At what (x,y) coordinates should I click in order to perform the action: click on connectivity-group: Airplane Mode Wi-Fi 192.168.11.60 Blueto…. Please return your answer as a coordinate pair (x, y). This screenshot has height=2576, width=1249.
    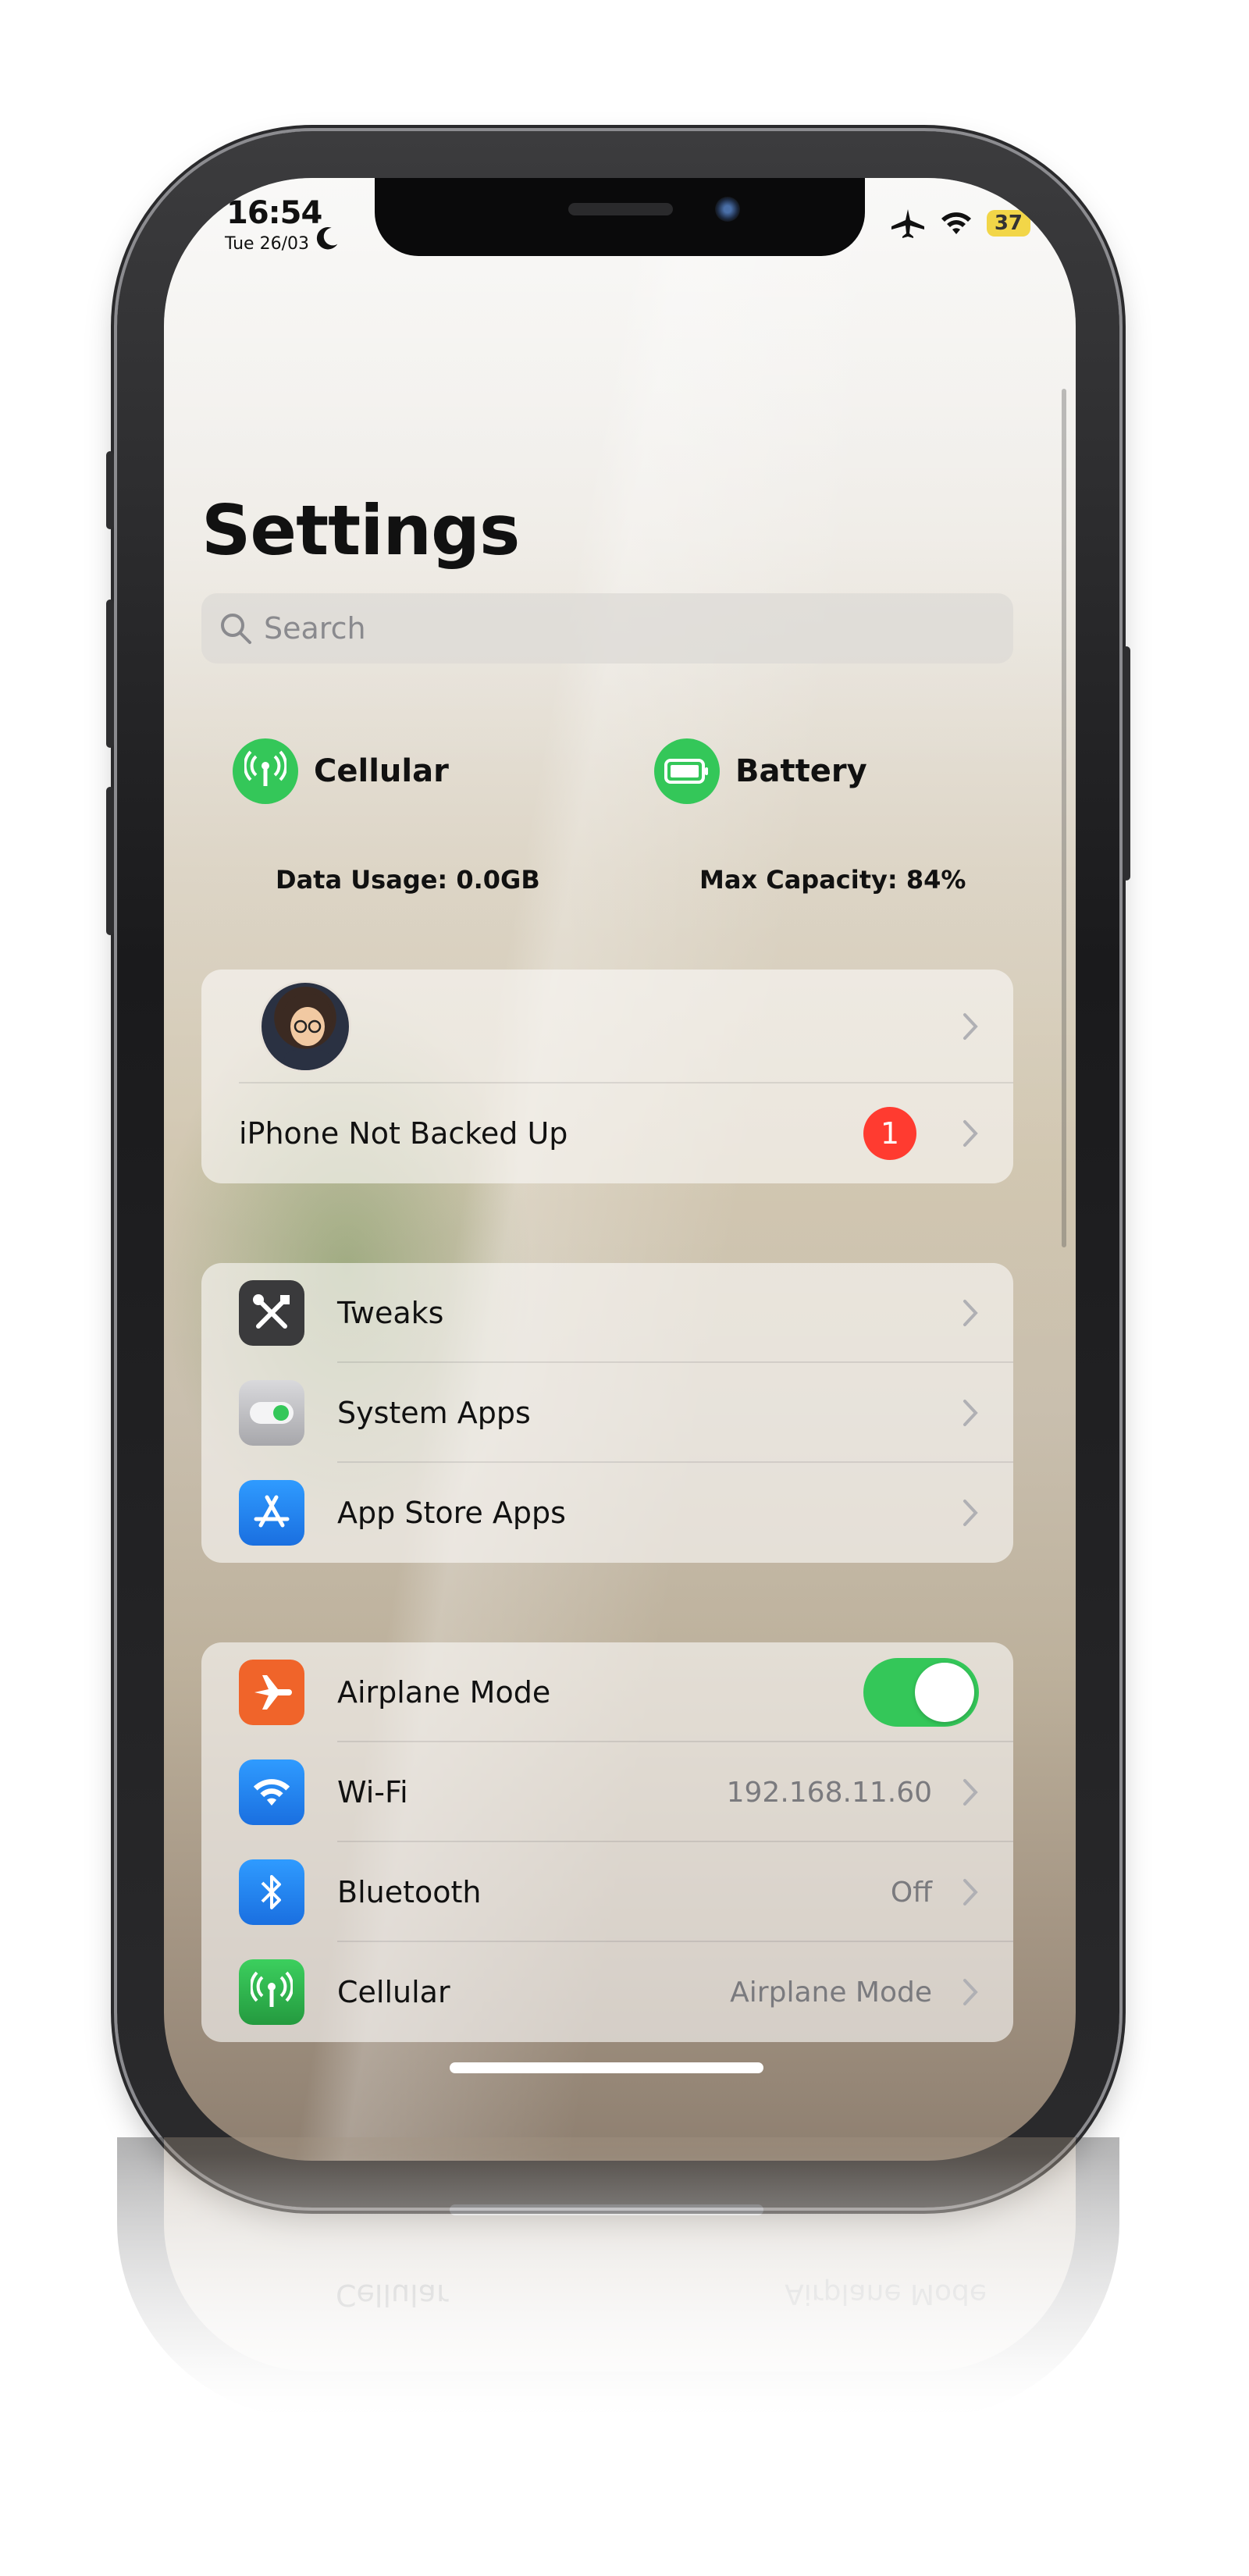
    Looking at the image, I should click on (607, 1842).